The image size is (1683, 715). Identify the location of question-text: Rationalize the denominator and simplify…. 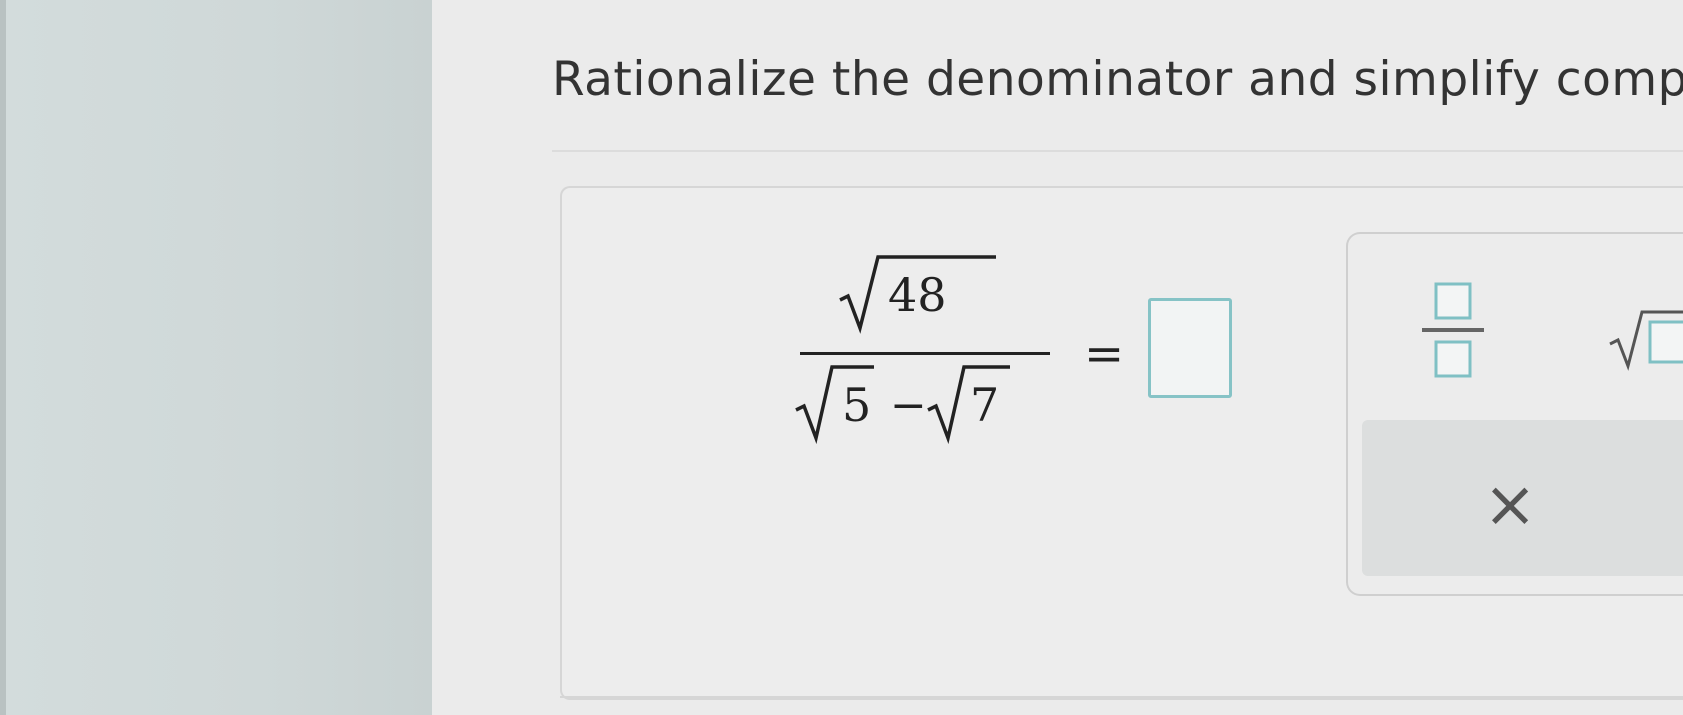
(1117, 79).